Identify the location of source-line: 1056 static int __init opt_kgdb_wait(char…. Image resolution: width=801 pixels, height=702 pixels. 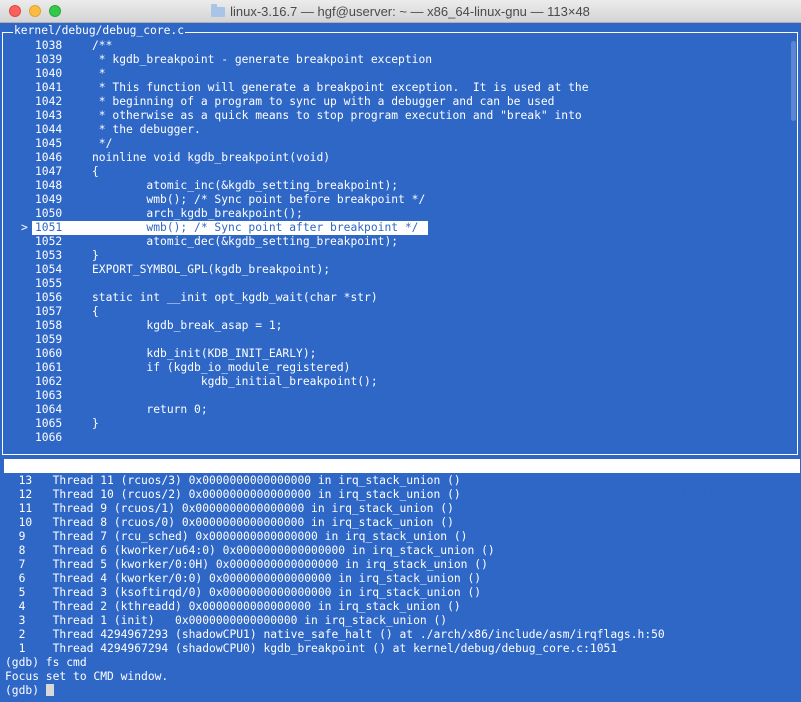
(400, 298).